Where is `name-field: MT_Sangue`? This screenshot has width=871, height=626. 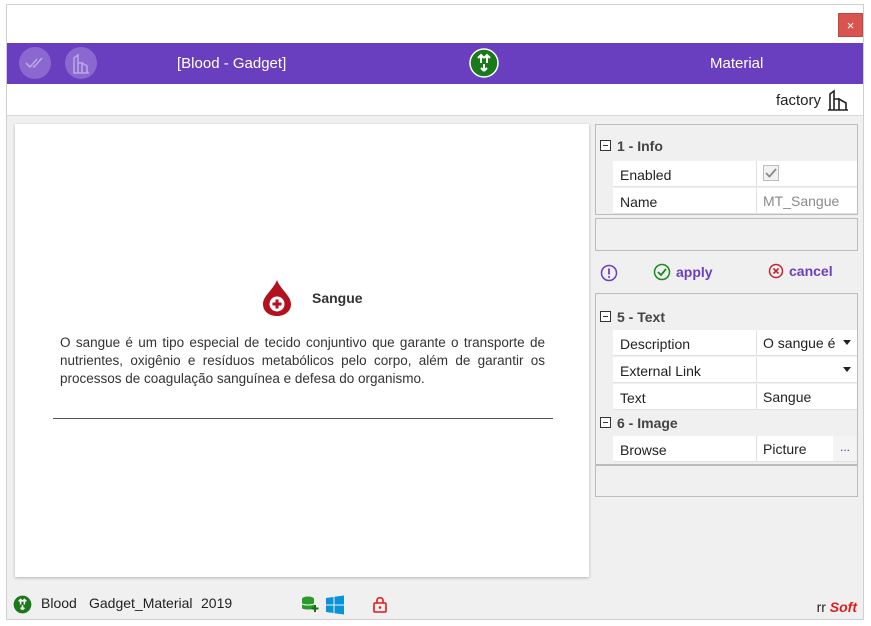
name-field: MT_Sangue is located at coordinates (807, 200).